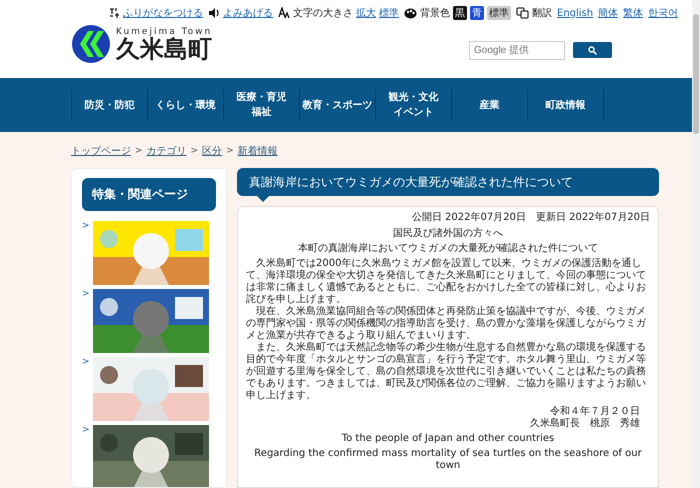 The width and height of the screenshot is (700, 488). Describe the element at coordinates (499, 13) in the screenshot. I see `background-color-button: 標準` at that location.